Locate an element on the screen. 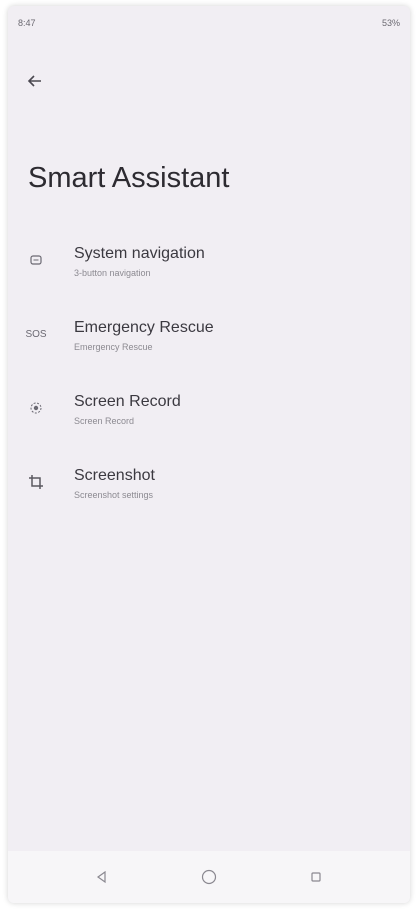  item-title: System navigation is located at coordinates (139, 253).